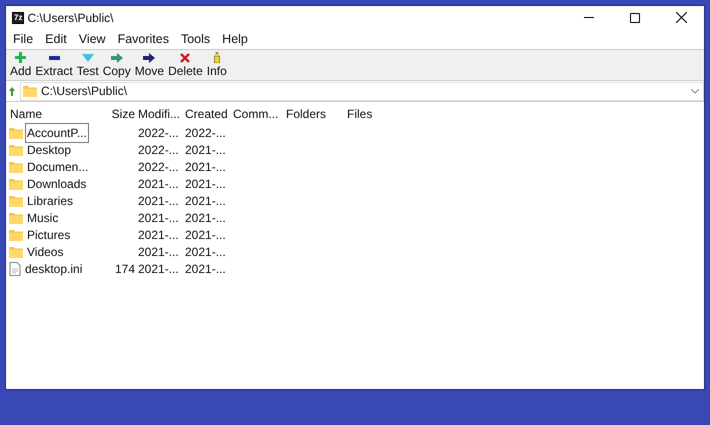 The height and width of the screenshot is (425, 710). Describe the element at coordinates (12, 91) in the screenshot. I see `up-arrow-icon` at that location.